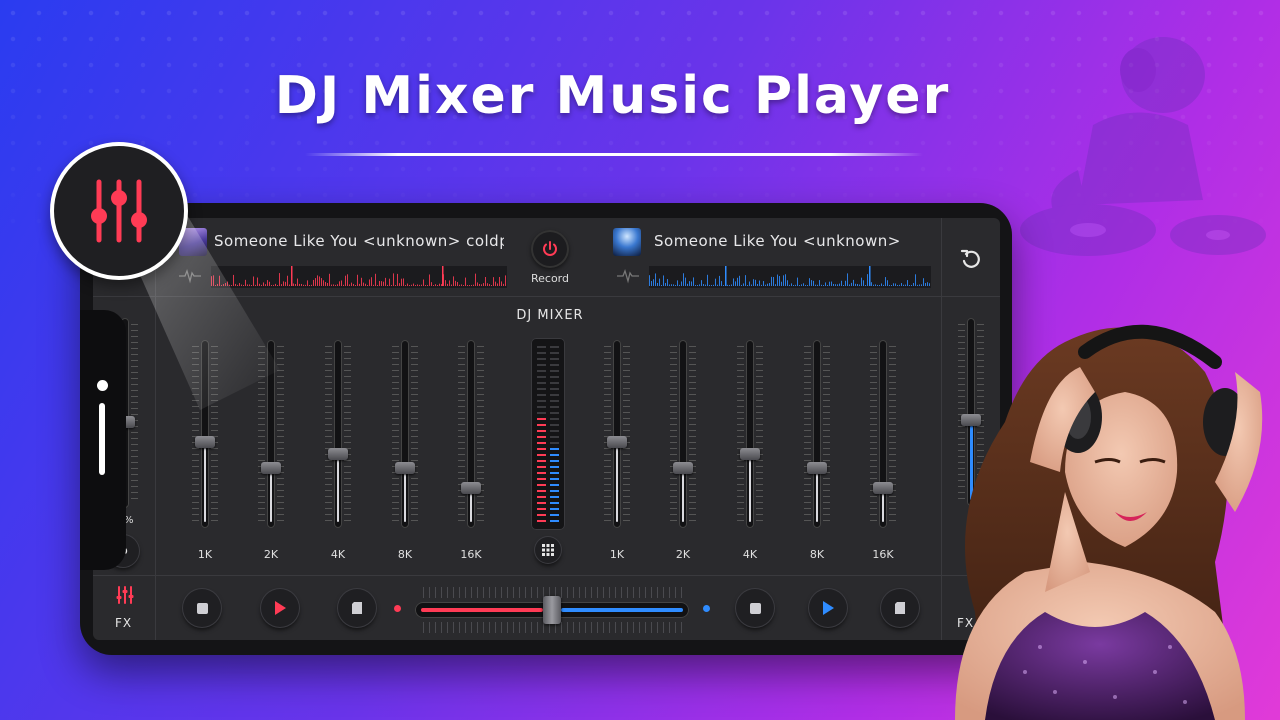 This screenshot has width=1280, height=720. Describe the element at coordinates (205, 554) in the screenshot. I see `eq-band-label: 1K` at that location.